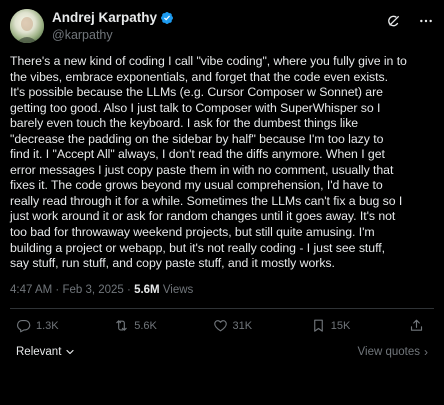 The width and height of the screenshot is (444, 405). I want to click on author-handle: @karpathy, so click(113, 35).